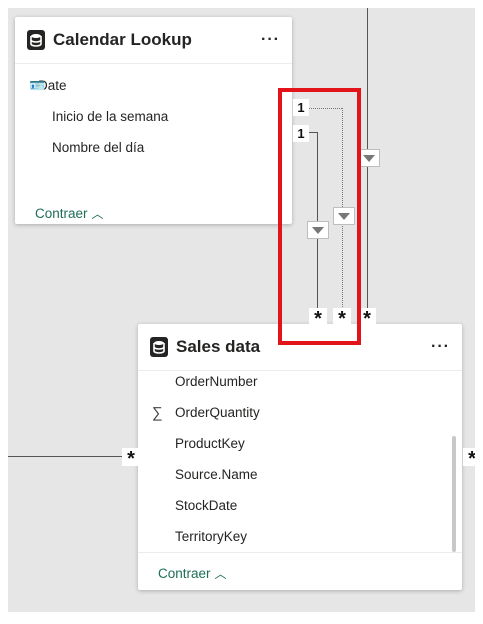  What do you see at coordinates (300, 412) in the screenshot?
I see `field-item: ∑ OrderQuantity` at bounding box center [300, 412].